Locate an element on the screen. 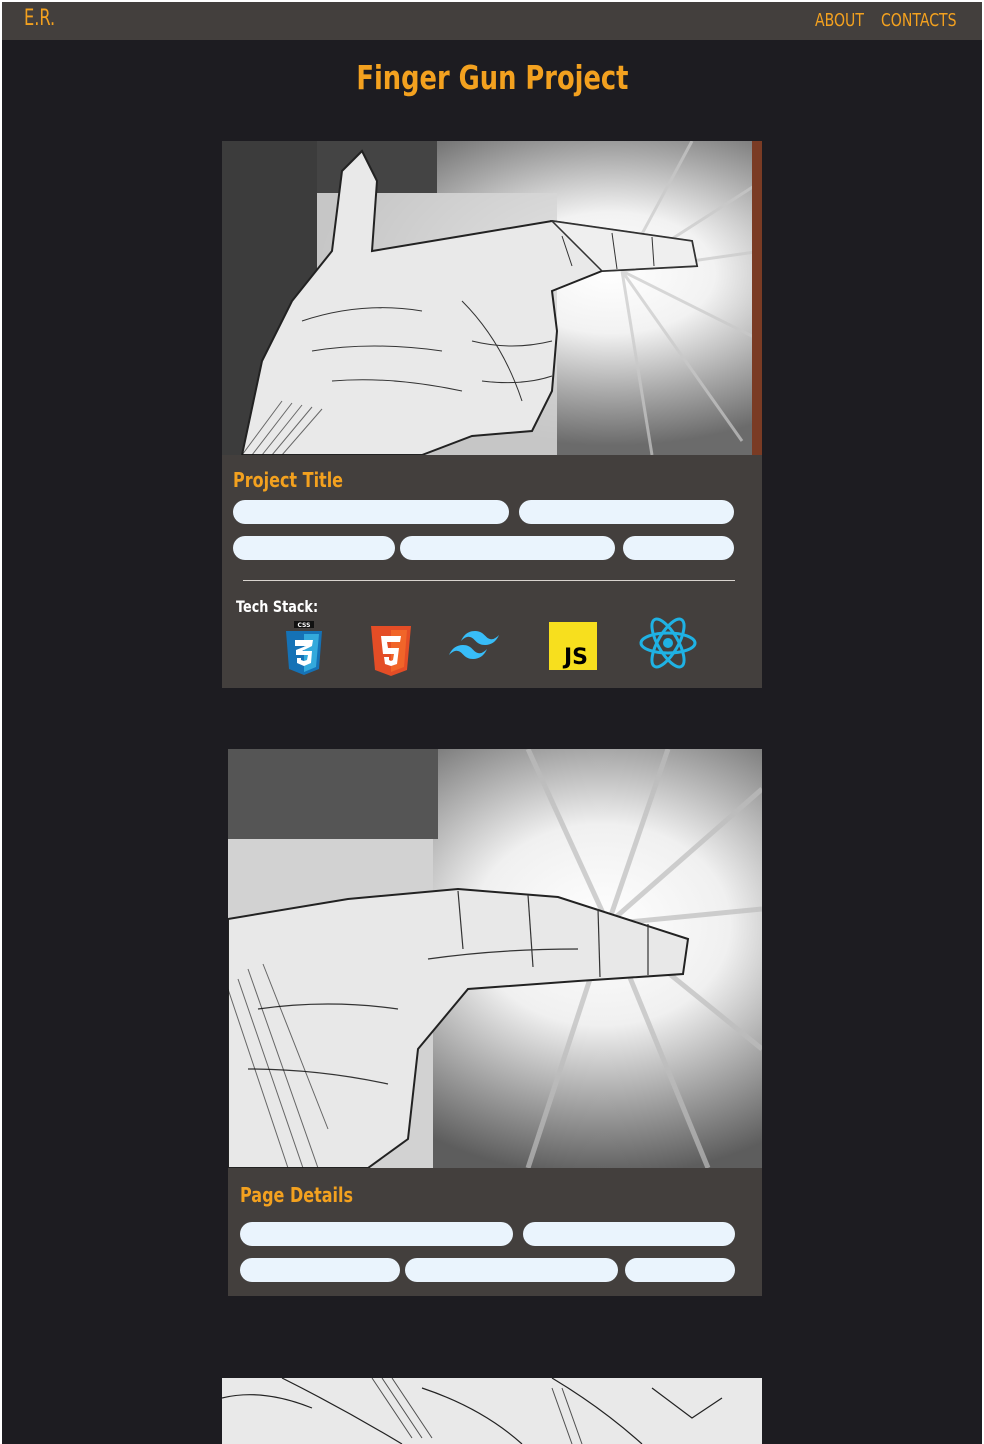 This screenshot has width=984, height=1444. tech-stack-label: Tech Stack: is located at coordinates (277, 606).